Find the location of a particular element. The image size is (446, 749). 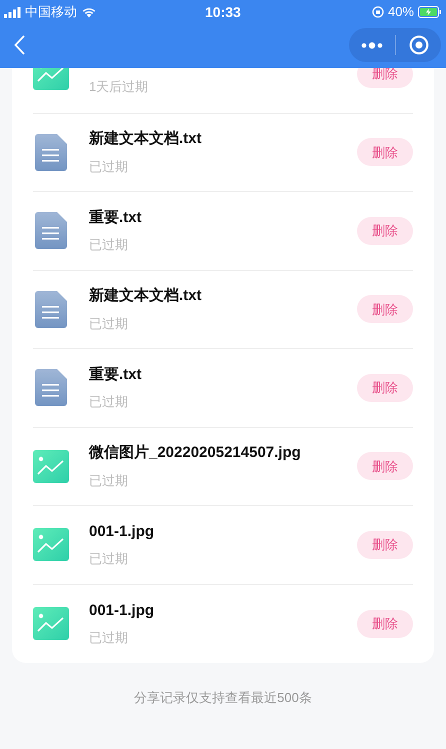

clock-time: 10:33 is located at coordinates (223, 12).